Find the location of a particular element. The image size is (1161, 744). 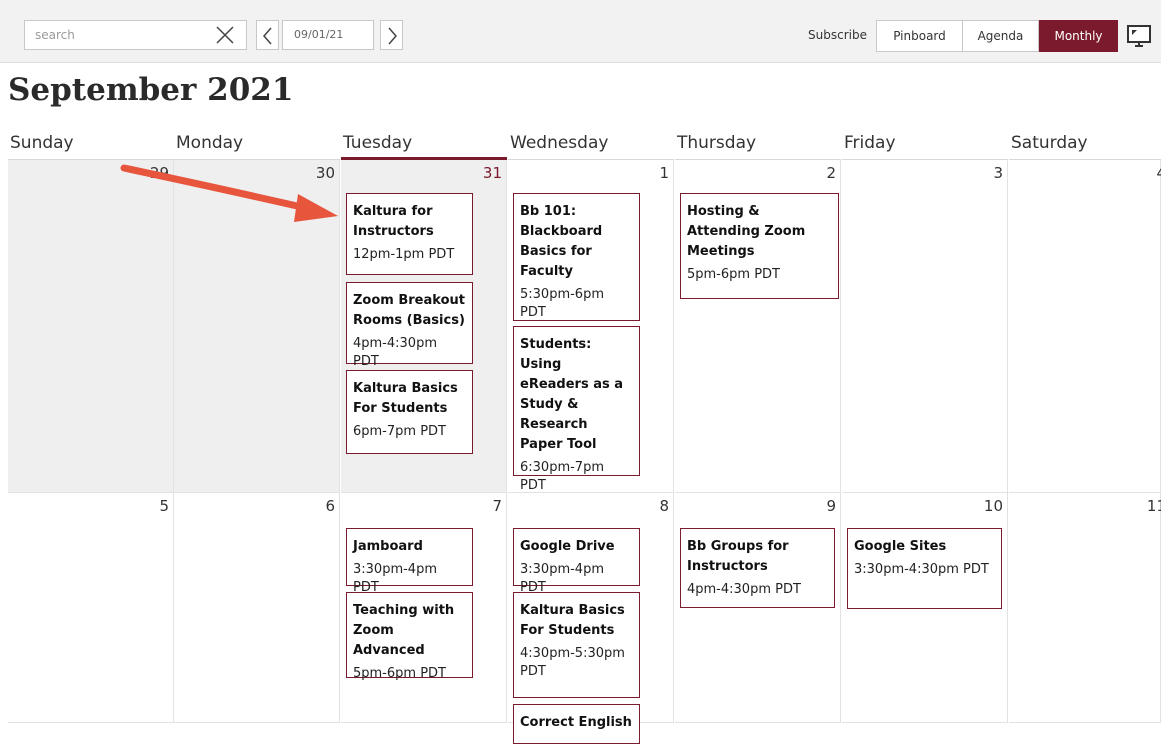

day-cell: 4 is located at coordinates (1085, 326).